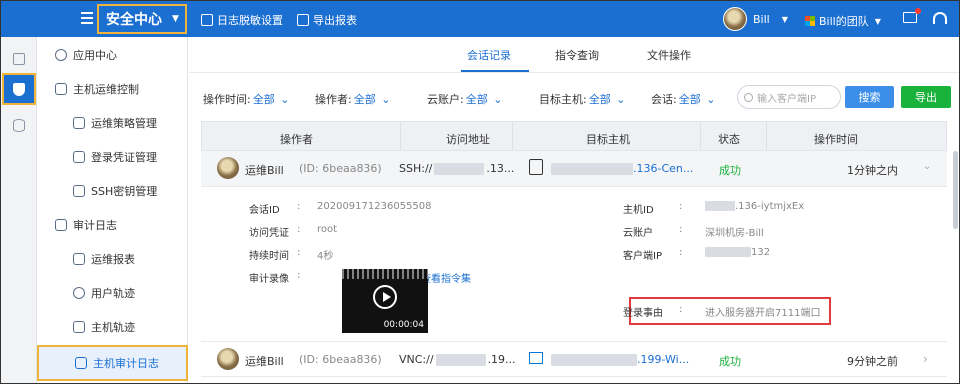  What do you see at coordinates (786, 99) in the screenshot?
I see `search-placeholder: 输入客户端IP` at bounding box center [786, 99].